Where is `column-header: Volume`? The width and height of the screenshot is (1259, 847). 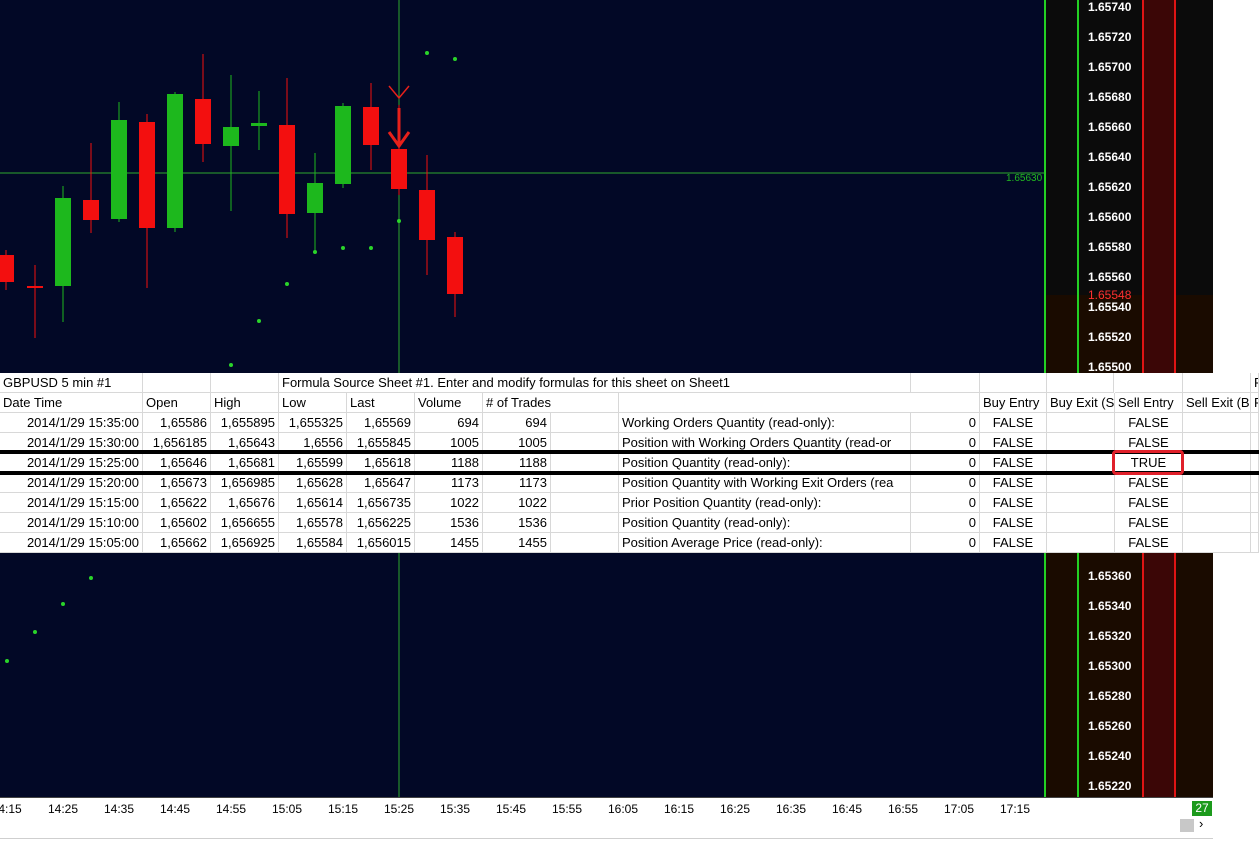
column-header: Volume is located at coordinates (449, 403).